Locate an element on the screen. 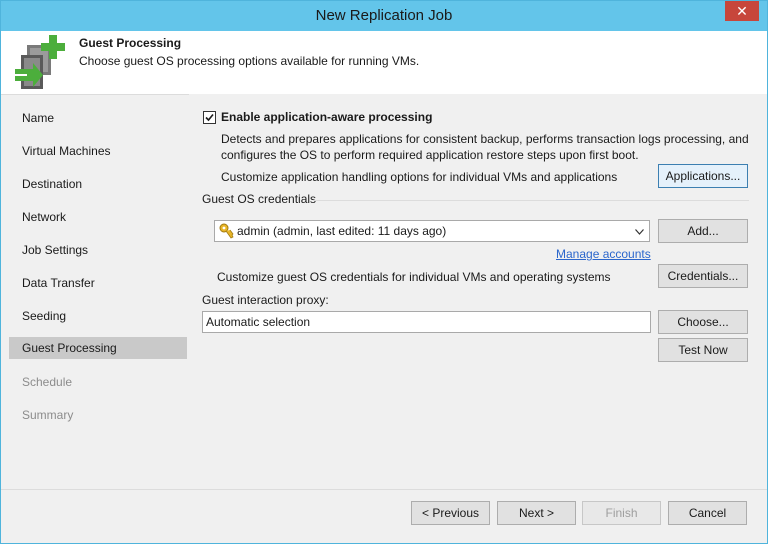 The height and width of the screenshot is (544, 768). test-now-button: Test Now is located at coordinates (703, 350).